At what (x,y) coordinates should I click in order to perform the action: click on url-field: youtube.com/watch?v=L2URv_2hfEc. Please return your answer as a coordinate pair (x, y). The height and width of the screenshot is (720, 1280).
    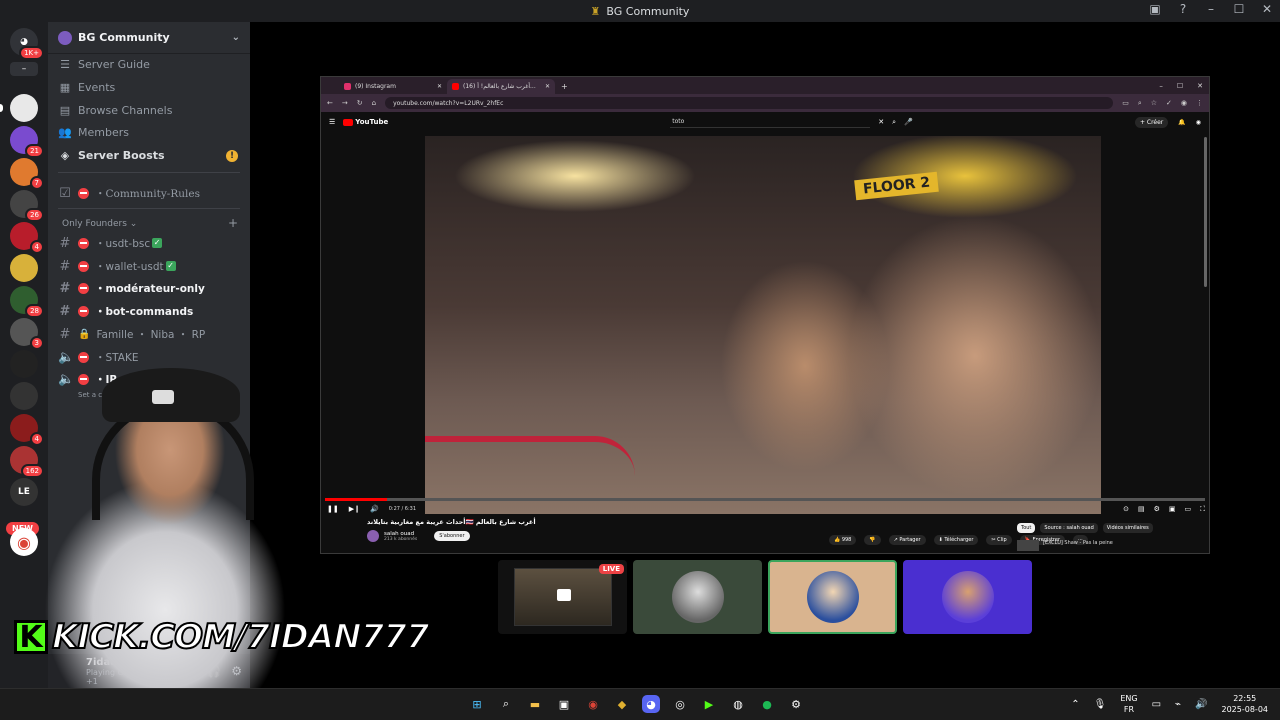
    Looking at the image, I should click on (749, 103).